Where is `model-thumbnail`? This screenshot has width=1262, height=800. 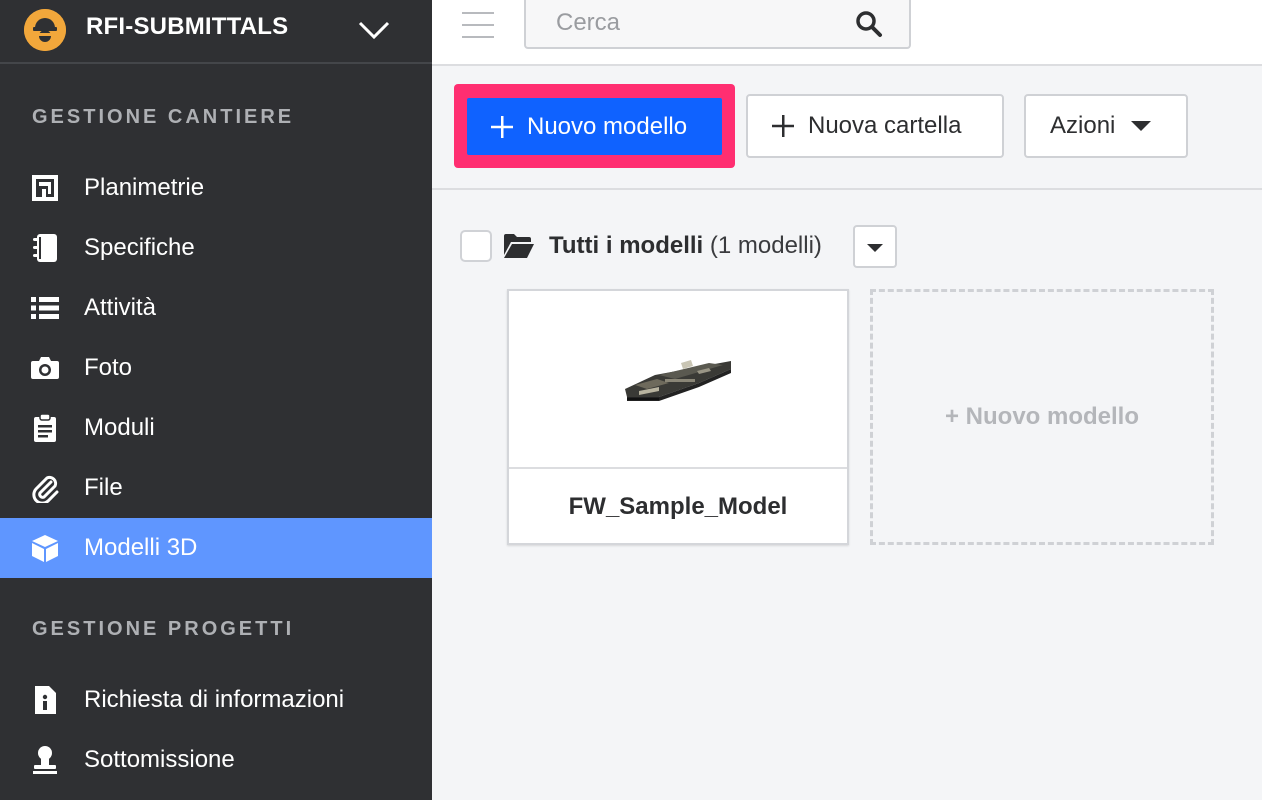 model-thumbnail is located at coordinates (678, 380).